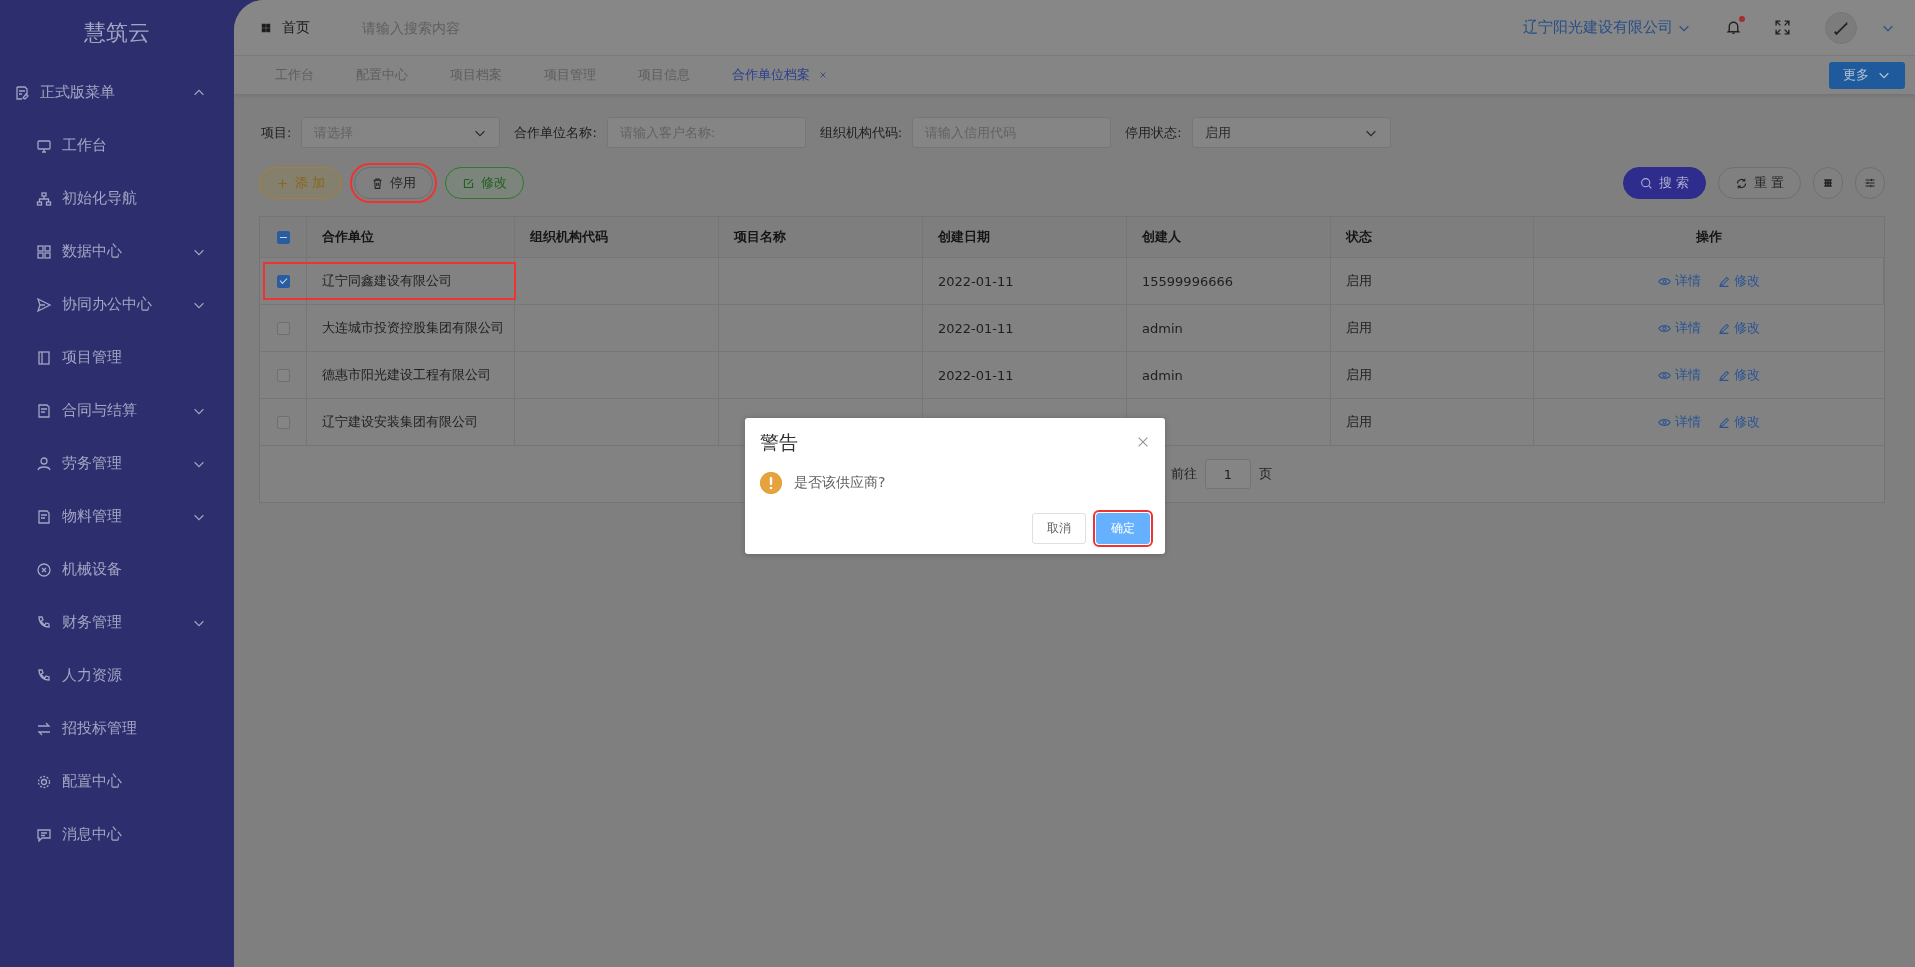 Image resolution: width=1915 pixels, height=967 pixels. I want to click on refresh-icon, so click(1741, 183).